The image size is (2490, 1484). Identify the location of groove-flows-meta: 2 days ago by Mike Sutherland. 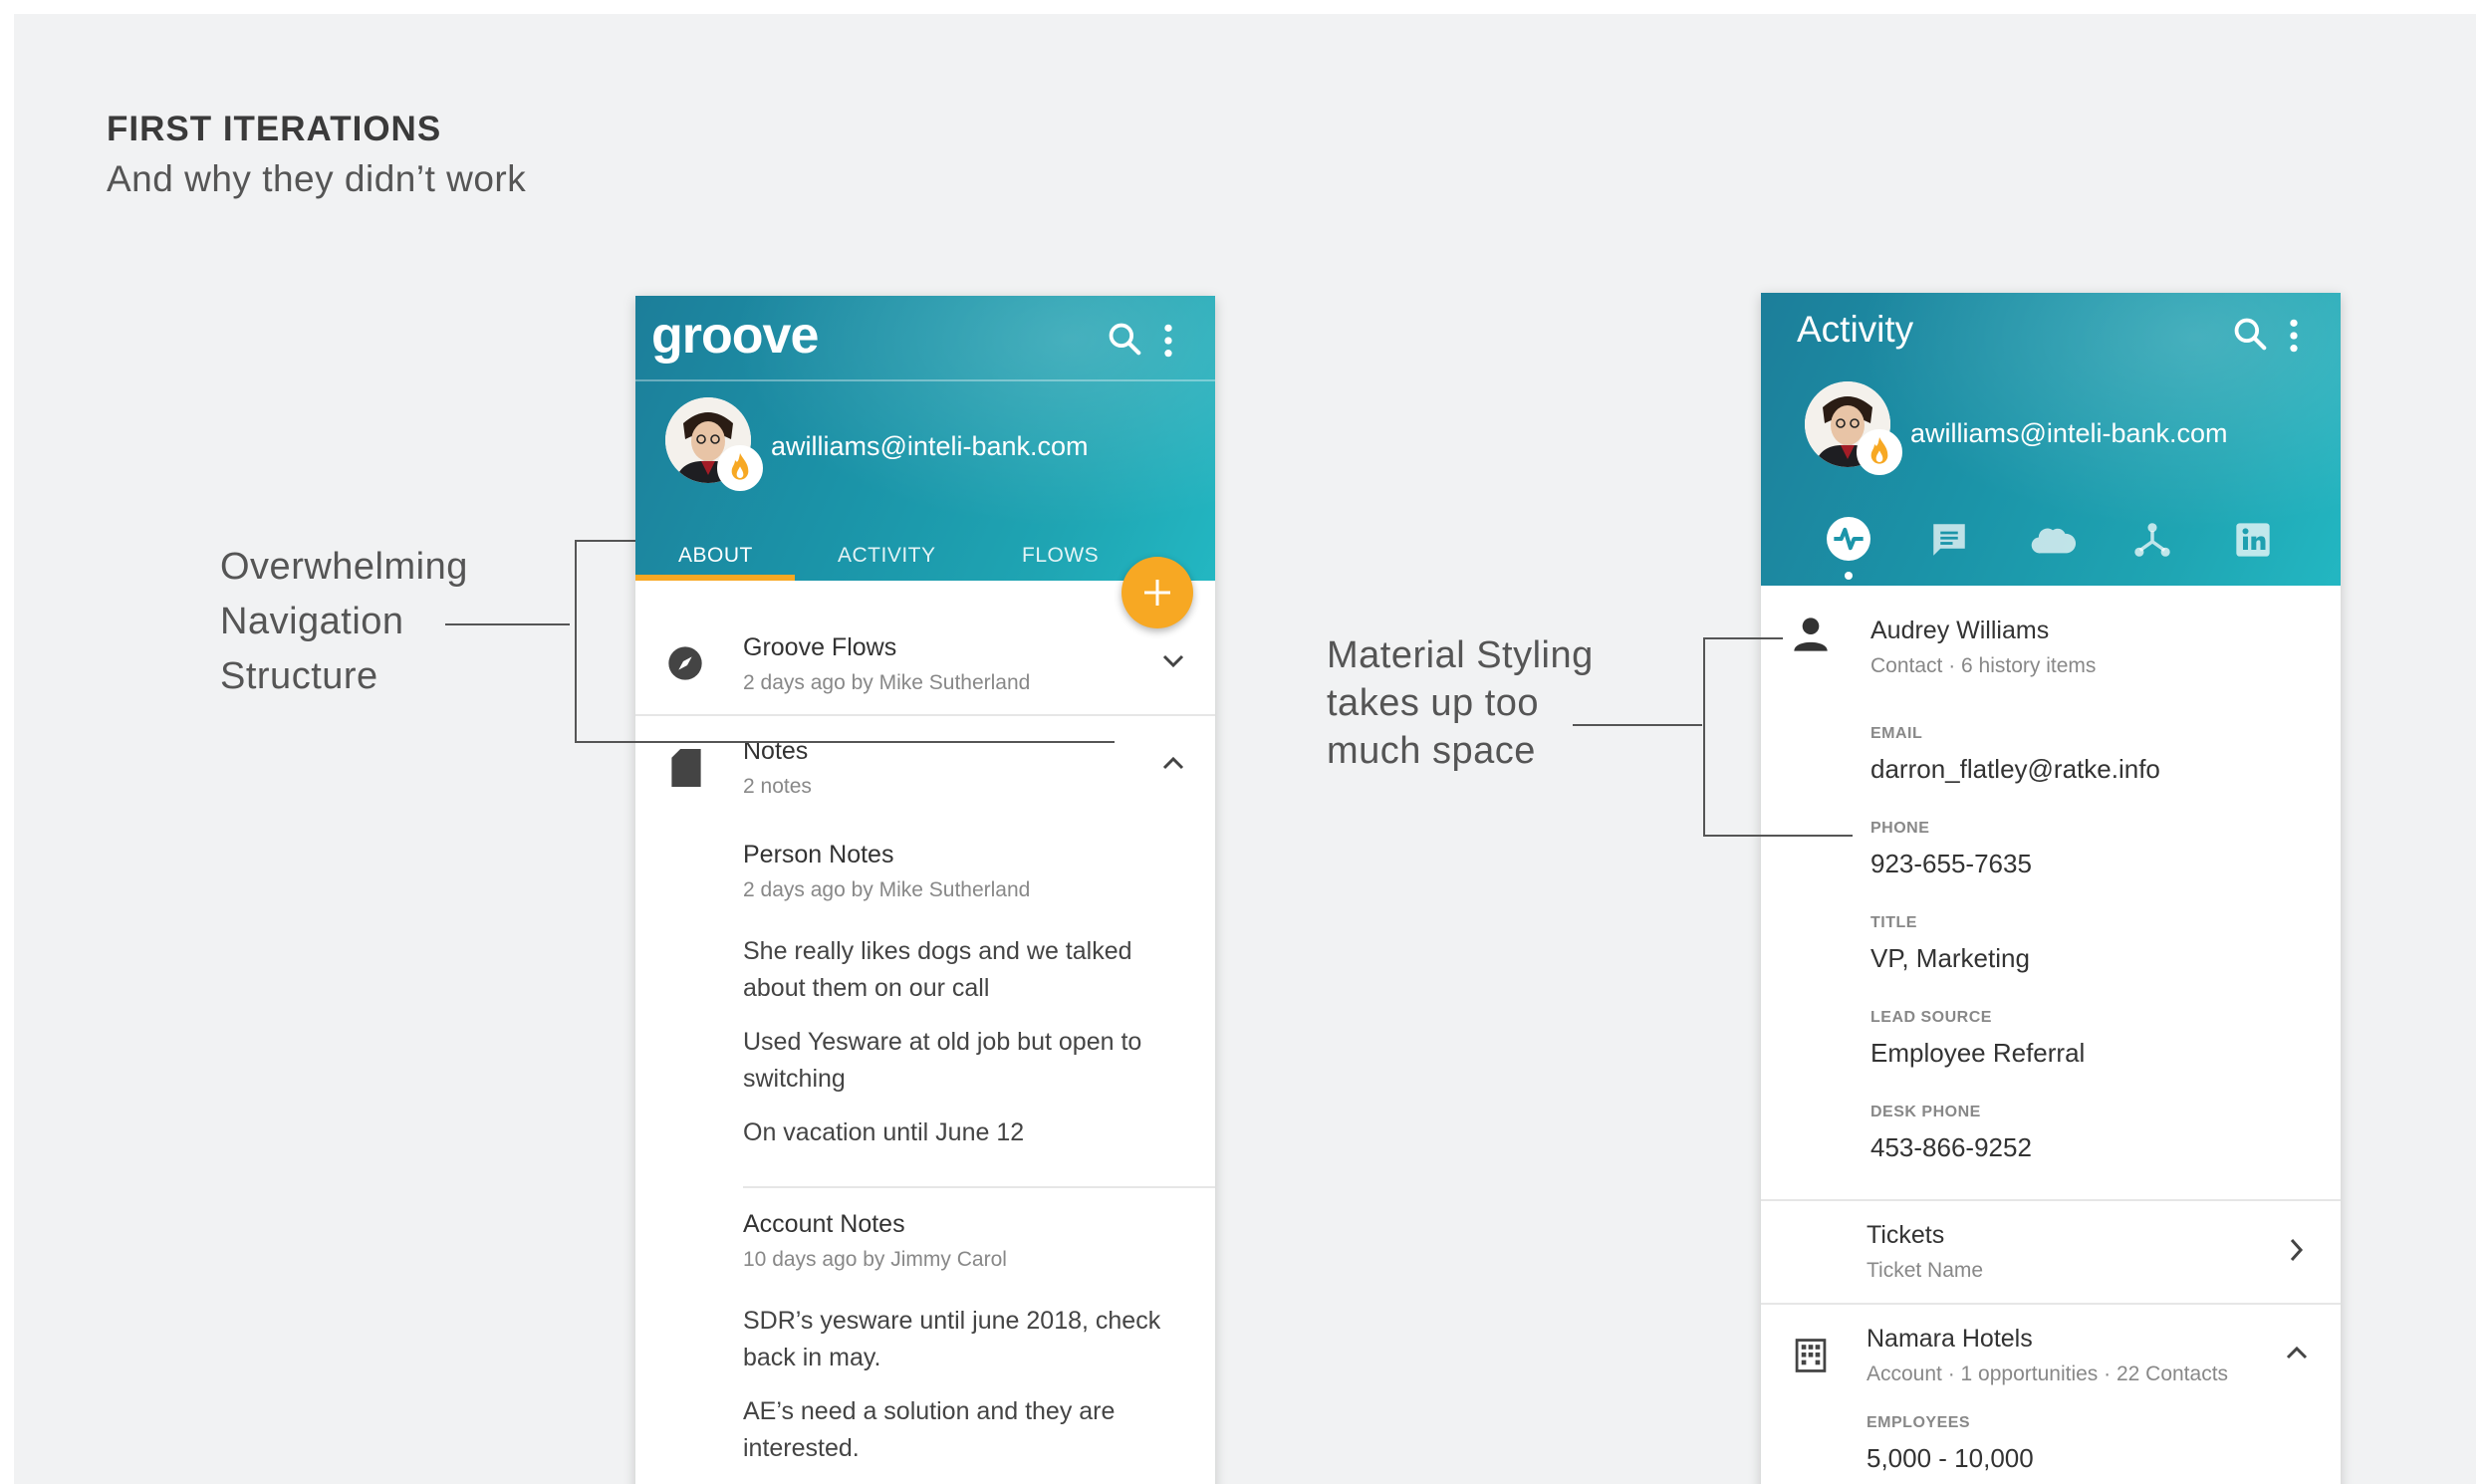
(887, 682).